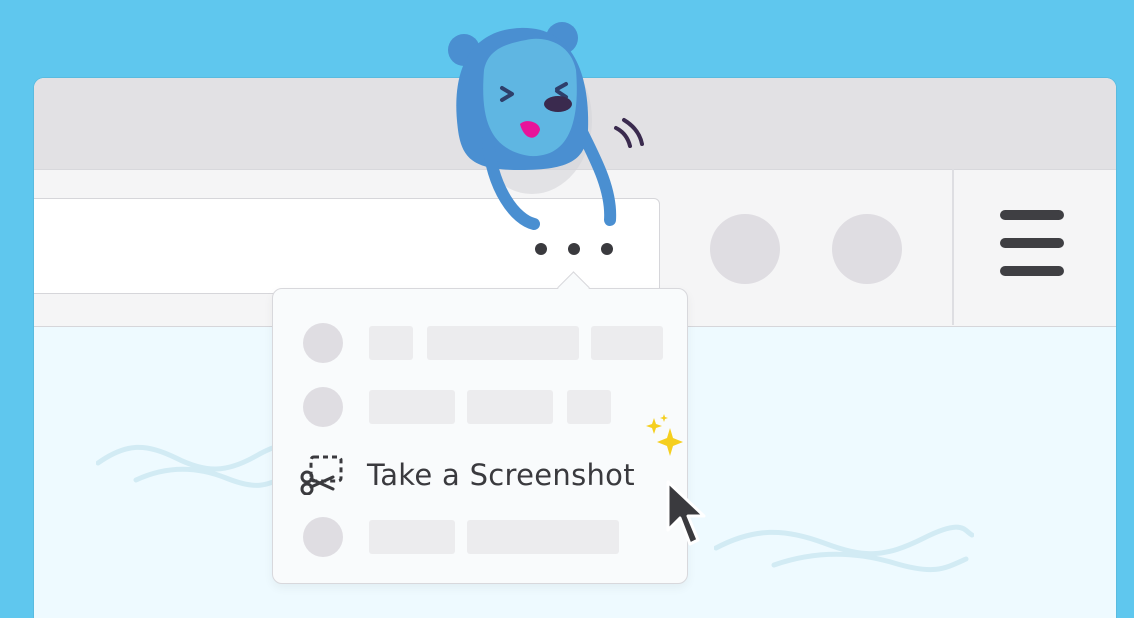  Describe the element at coordinates (321, 475) in the screenshot. I see `scissors-screenshot-icon` at that location.